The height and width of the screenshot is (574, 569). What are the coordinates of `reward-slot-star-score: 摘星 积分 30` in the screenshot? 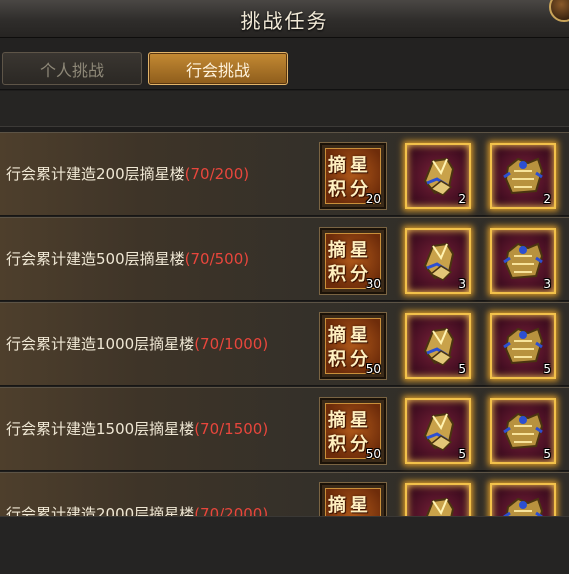 It's located at (353, 261).